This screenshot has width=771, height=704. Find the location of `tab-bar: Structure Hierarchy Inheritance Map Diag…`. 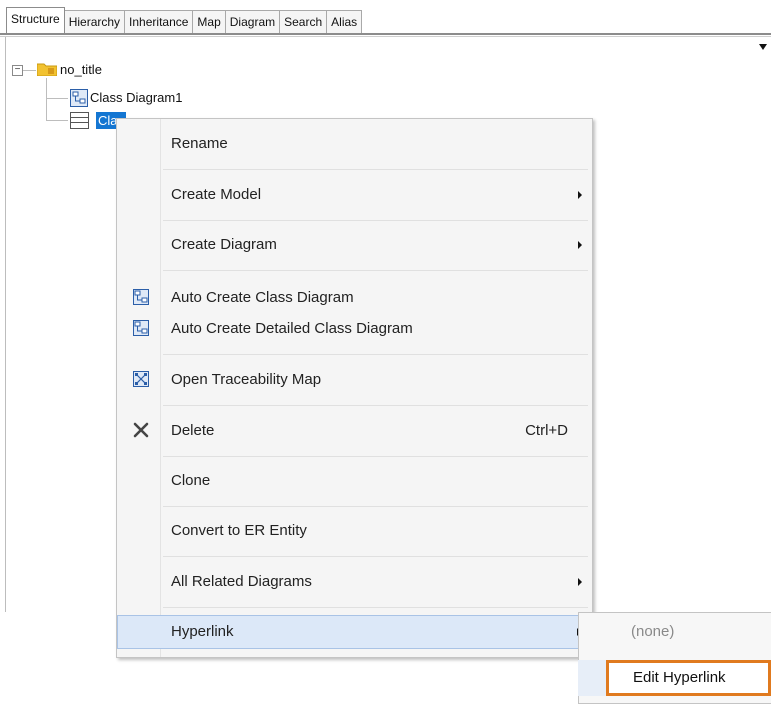

tab-bar: Structure Hierarchy Inheritance Map Diag… is located at coordinates (385, 20).